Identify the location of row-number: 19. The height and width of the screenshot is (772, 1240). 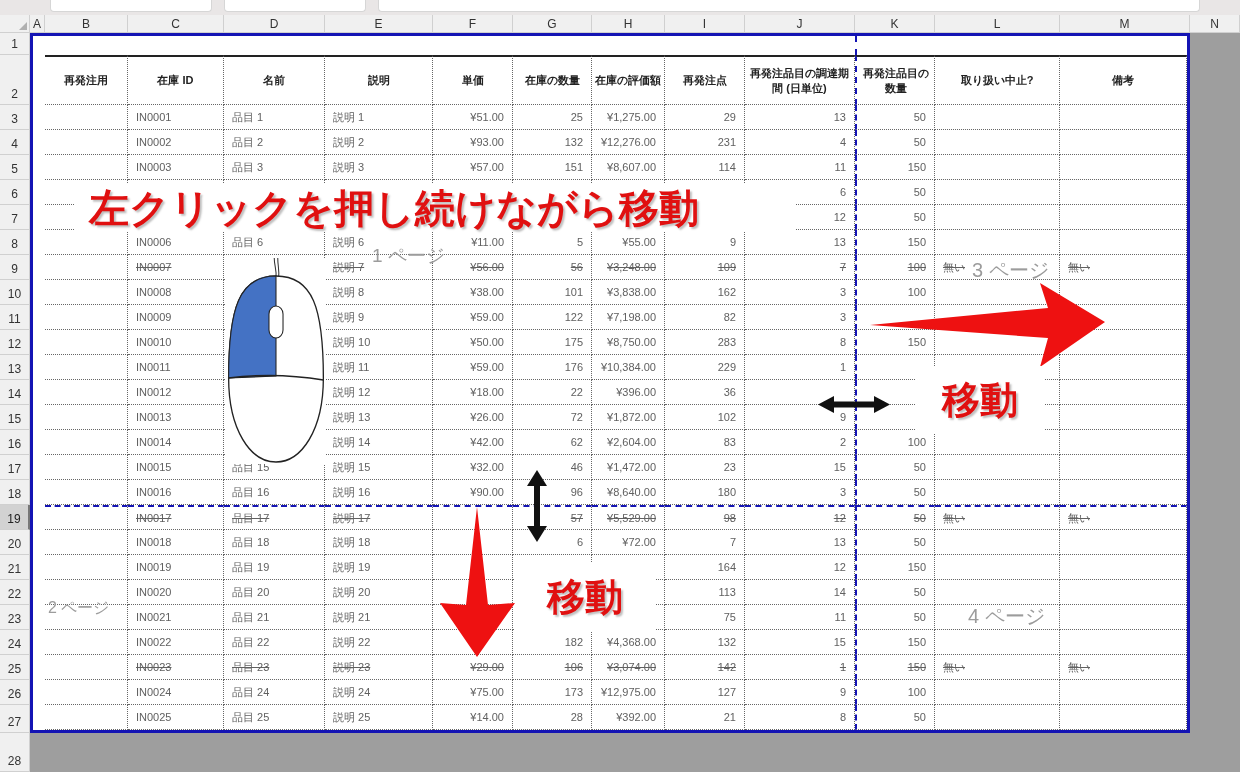
(15, 517).